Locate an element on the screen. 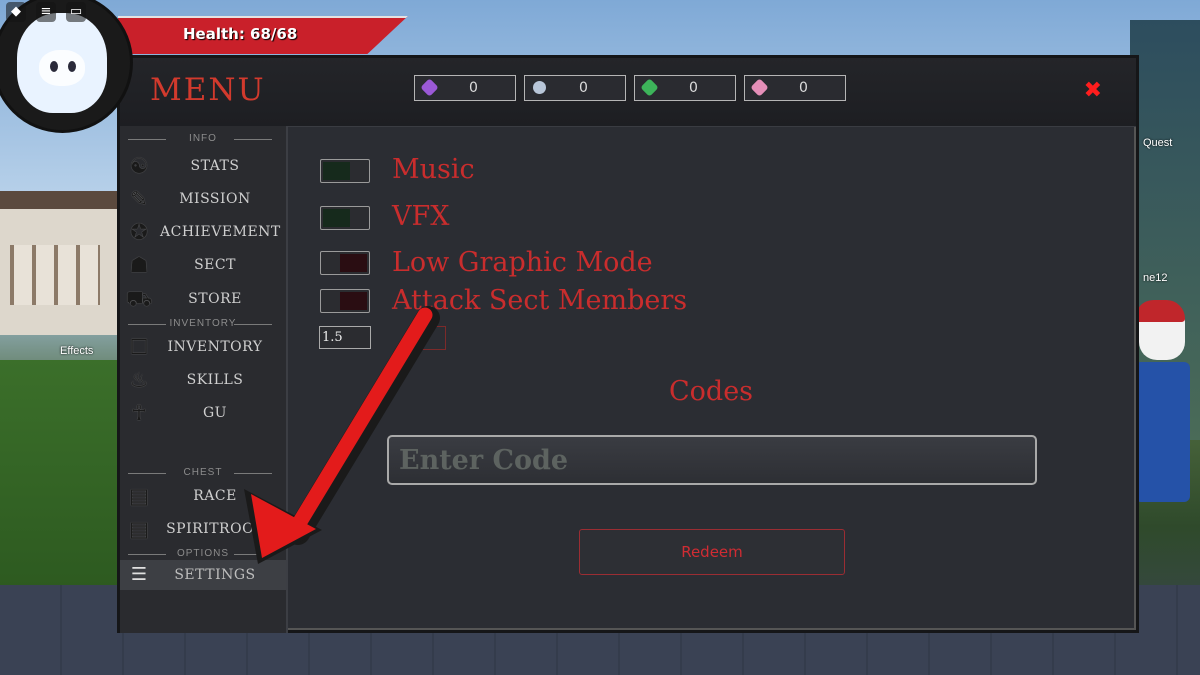 This screenshot has width=1200, height=675. health-bar: Health: 68/68 is located at coordinates (263, 35).